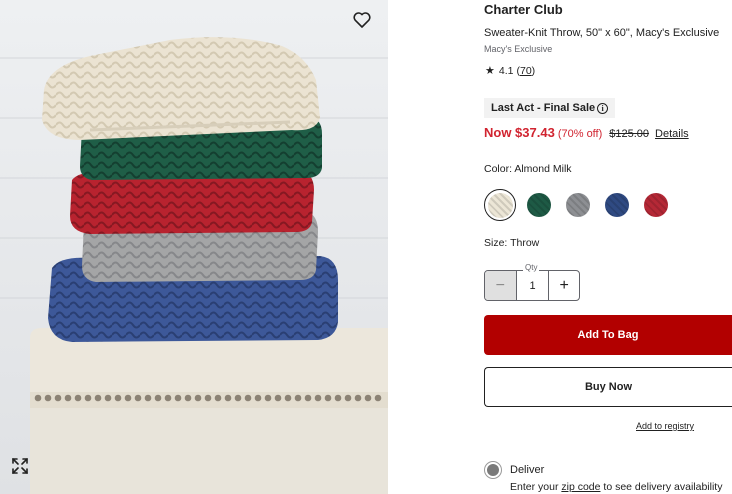 The image size is (732, 494). I want to click on rating-summary: ★ 4.1 (70), so click(510, 71).